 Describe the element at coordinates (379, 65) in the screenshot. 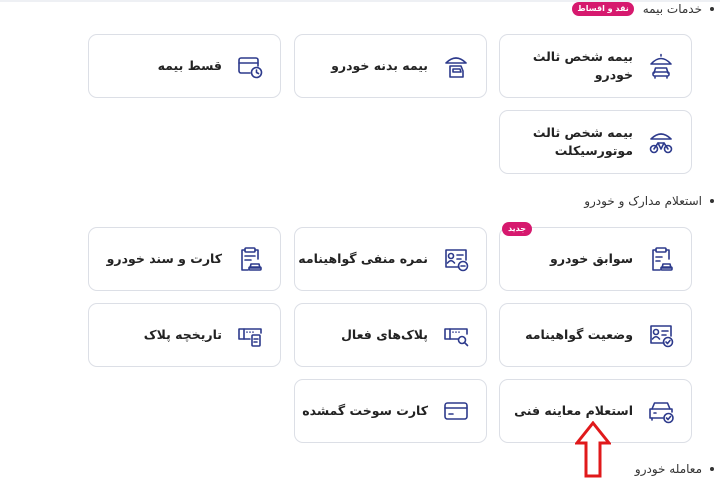

I see `card-car-body-label: بیمه بدنه خودرو` at that location.